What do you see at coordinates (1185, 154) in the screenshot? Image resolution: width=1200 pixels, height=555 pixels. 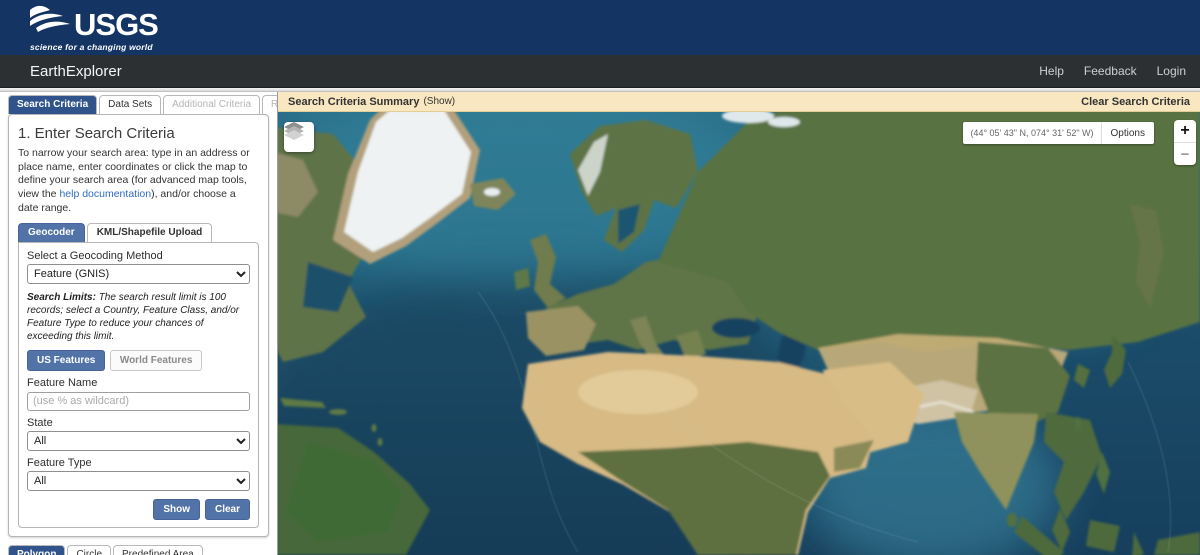 I see `zoom-out-button: −` at bounding box center [1185, 154].